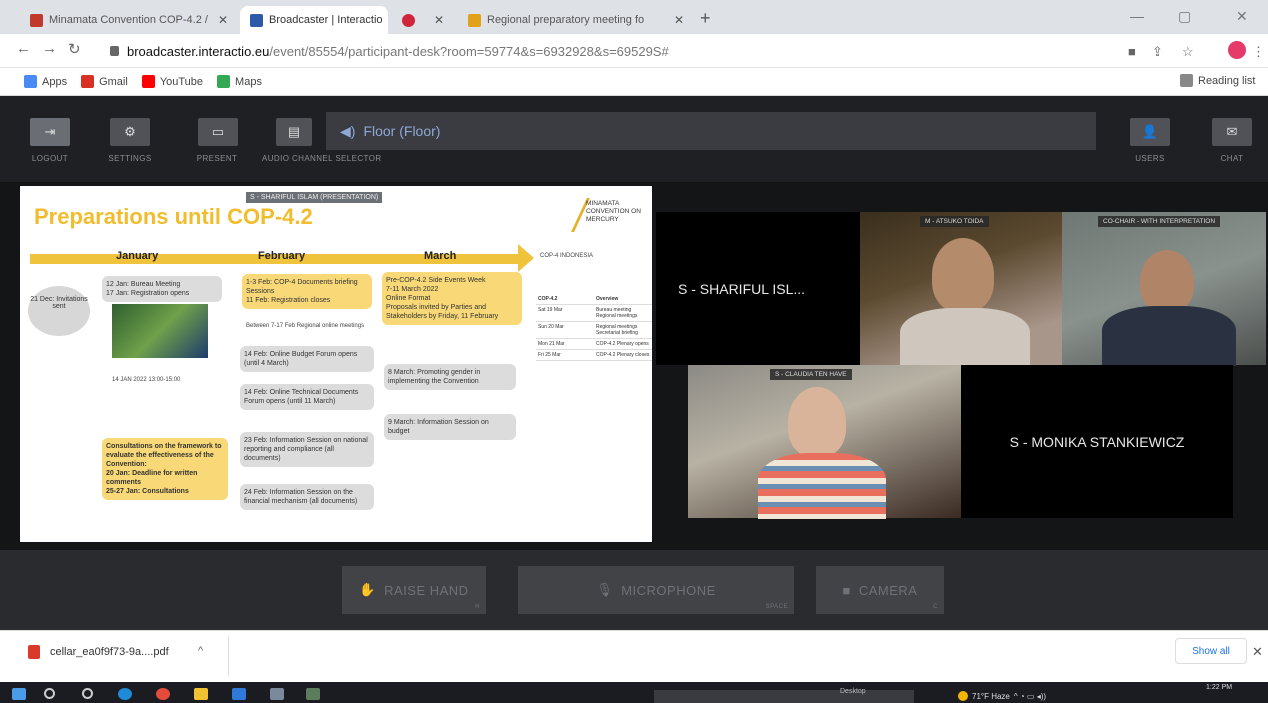 This screenshot has width=1268, height=703. I want to click on search-icon, so click(49, 693).